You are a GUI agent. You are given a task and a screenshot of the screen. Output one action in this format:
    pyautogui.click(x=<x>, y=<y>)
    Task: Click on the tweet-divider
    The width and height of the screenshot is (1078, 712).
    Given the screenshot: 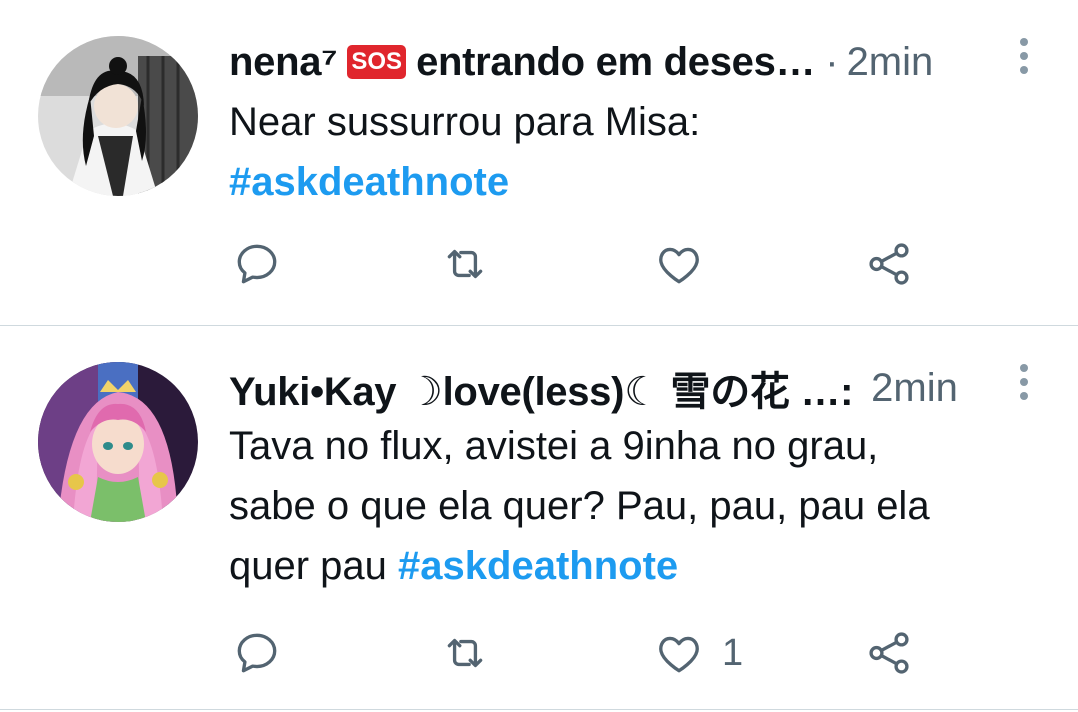 What is the action you would take?
    pyautogui.click(x=539, y=709)
    